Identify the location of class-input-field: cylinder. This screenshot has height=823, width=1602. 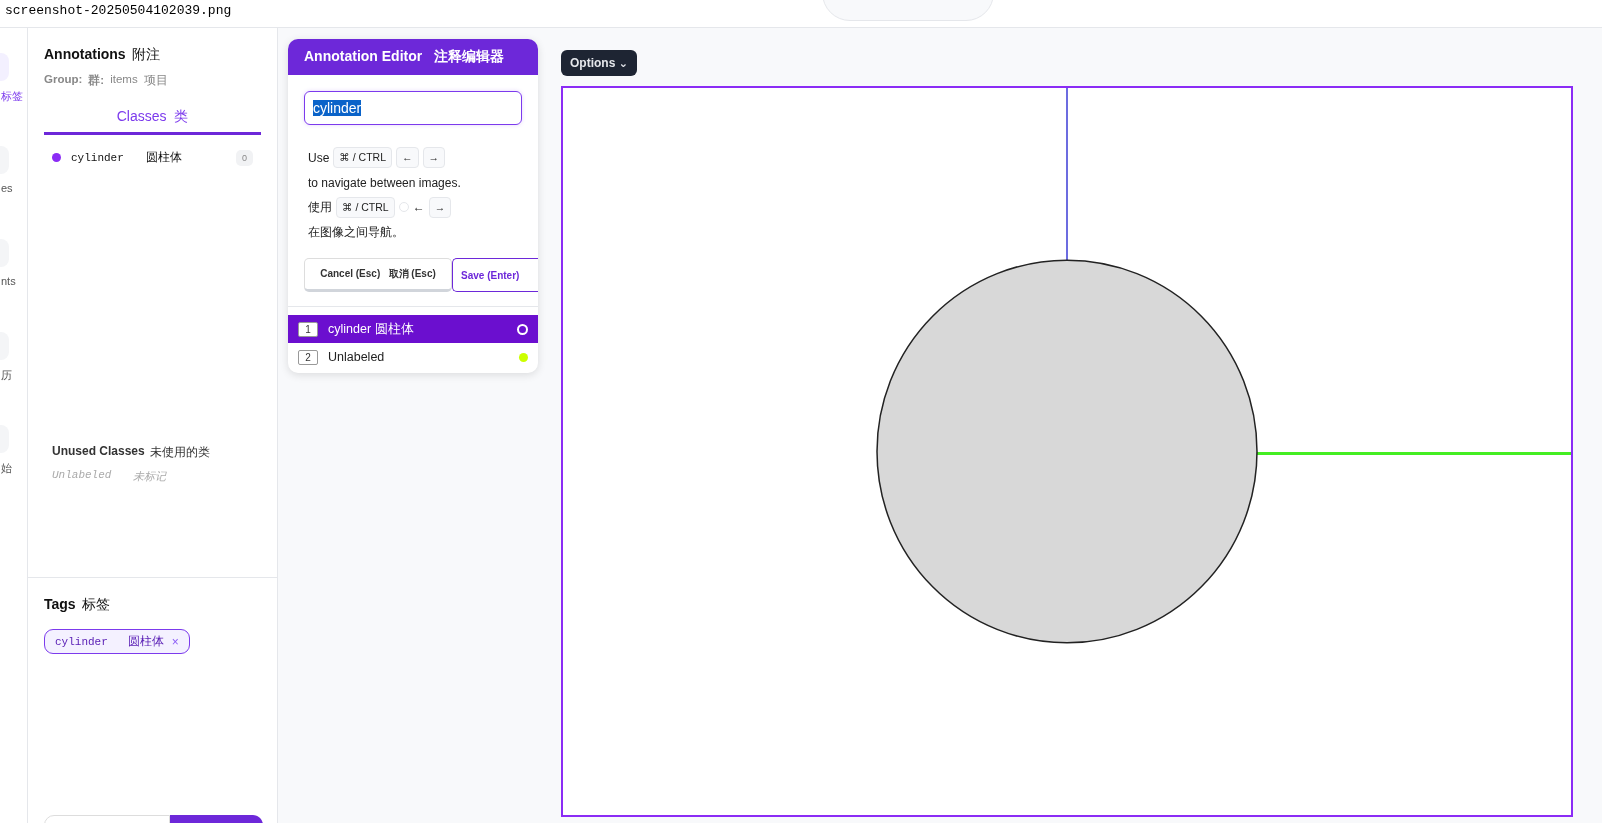
(413, 108).